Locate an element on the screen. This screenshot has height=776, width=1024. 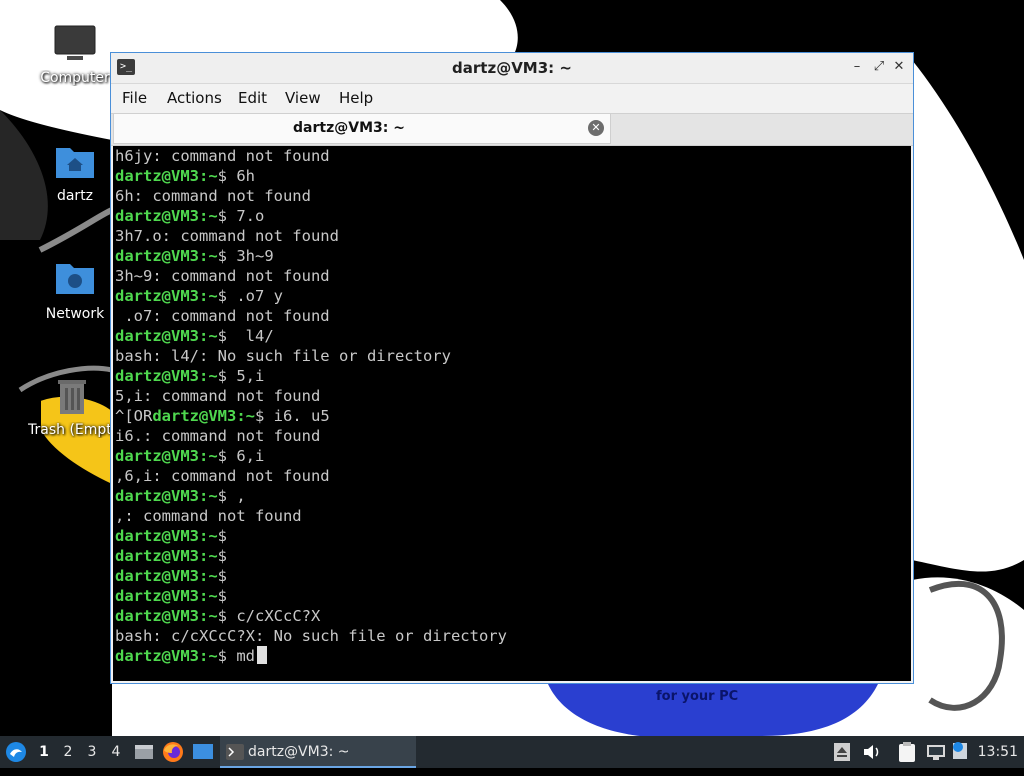
desktop-icon-computer: Computer is located at coordinates (75, 54).